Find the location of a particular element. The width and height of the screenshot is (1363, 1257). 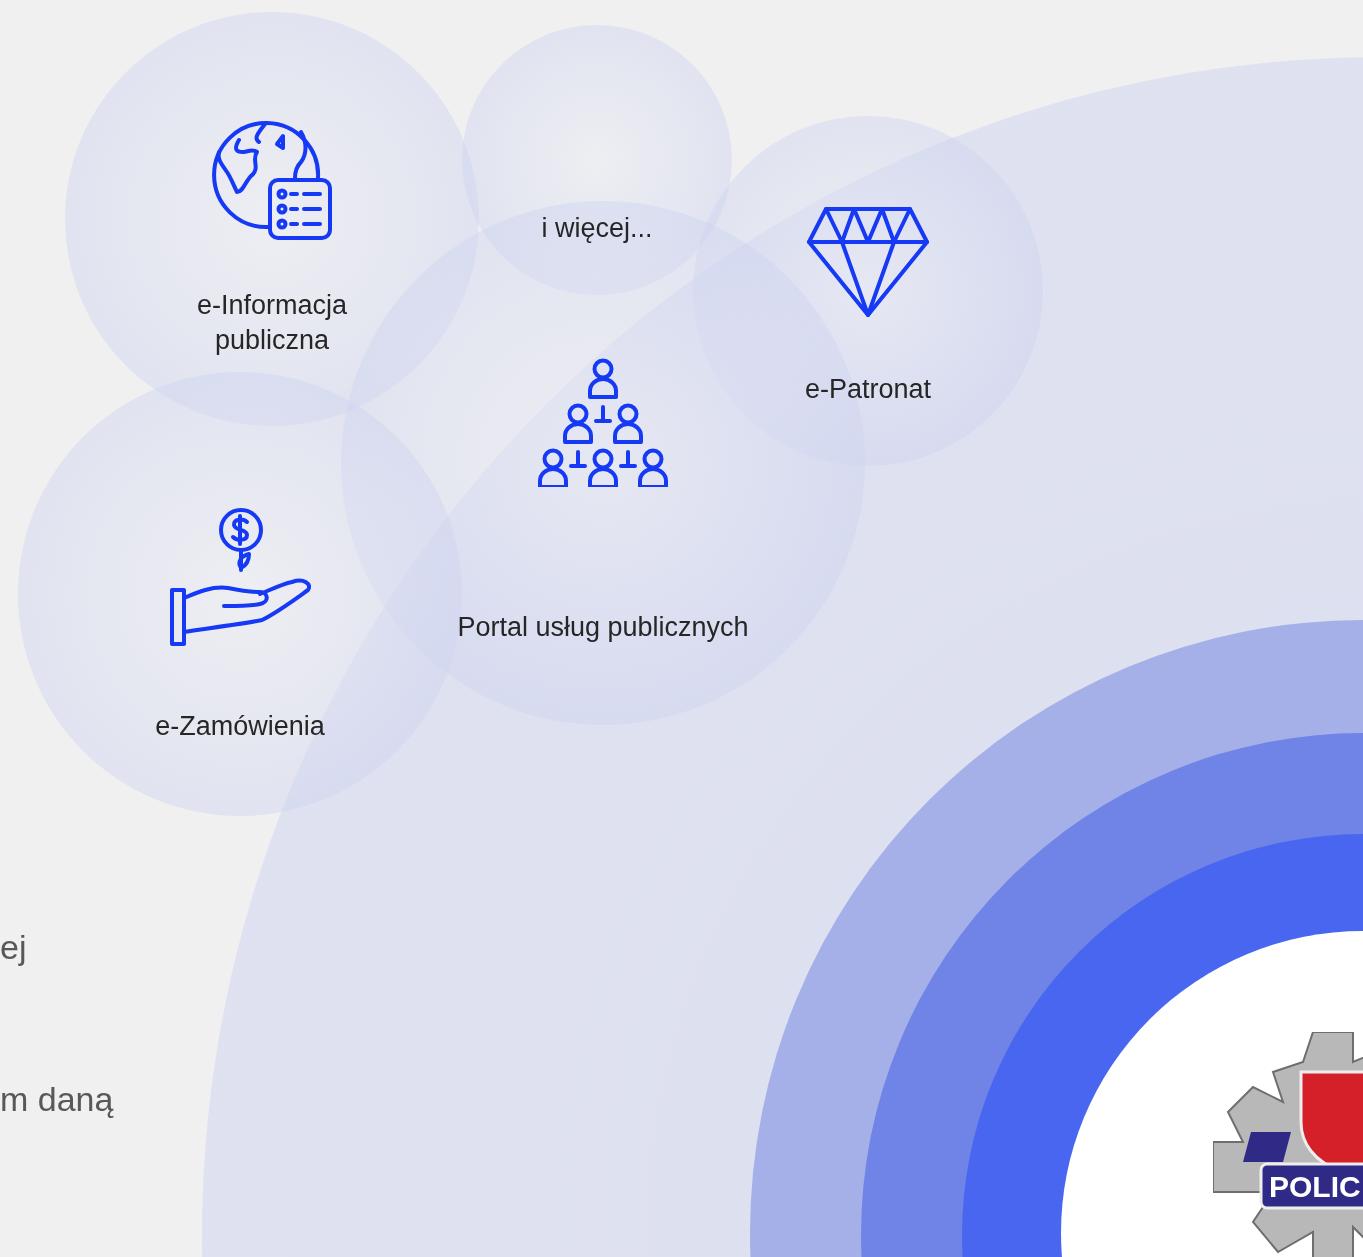

hand-coin-icon is located at coordinates (240, 578).